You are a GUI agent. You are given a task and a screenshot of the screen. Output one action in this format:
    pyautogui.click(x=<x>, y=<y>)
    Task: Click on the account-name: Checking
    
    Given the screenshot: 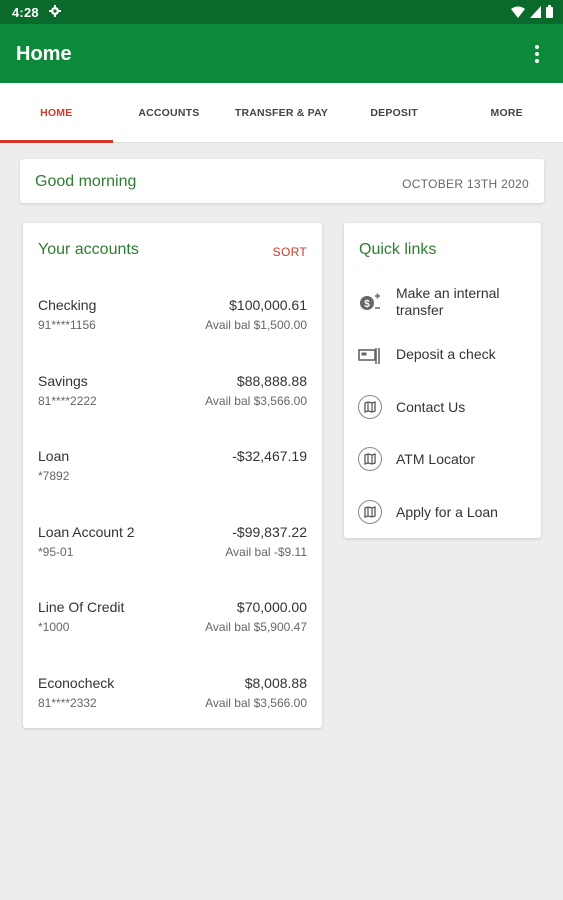 What is the action you would take?
    pyautogui.click(x=67, y=305)
    